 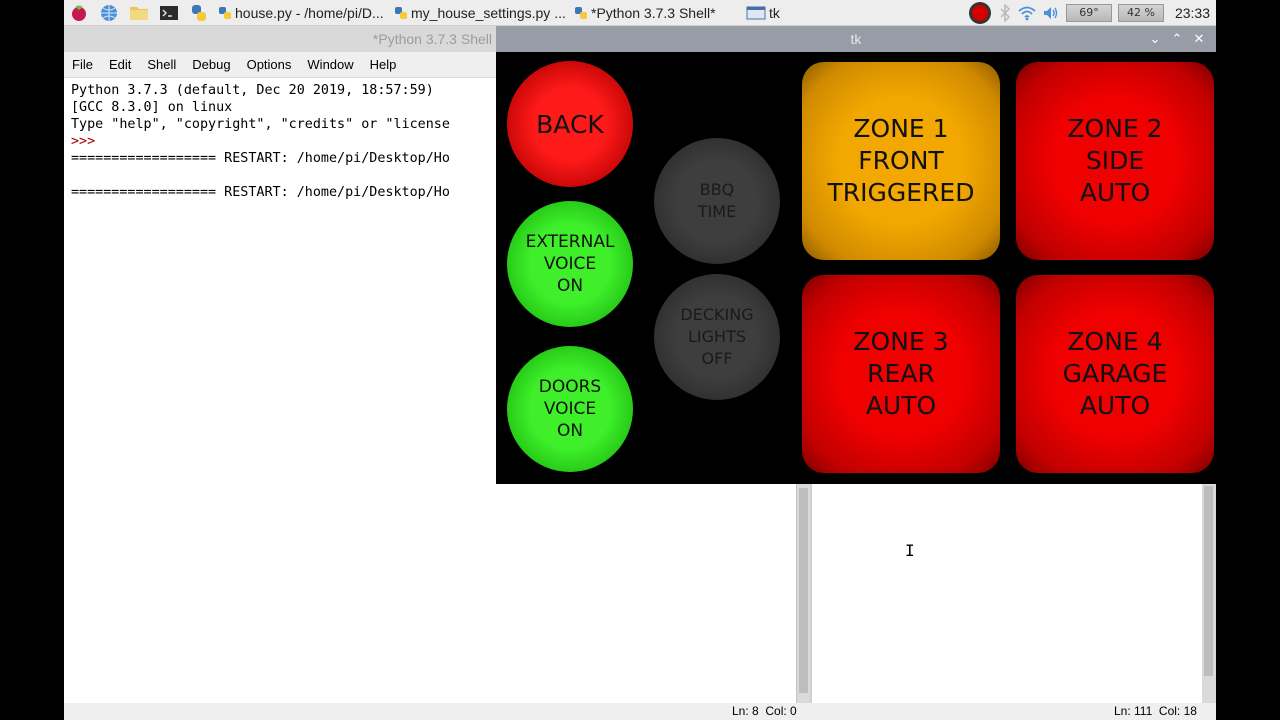 What do you see at coordinates (83, 141) in the screenshot?
I see `shell-prompt: >>>` at bounding box center [83, 141].